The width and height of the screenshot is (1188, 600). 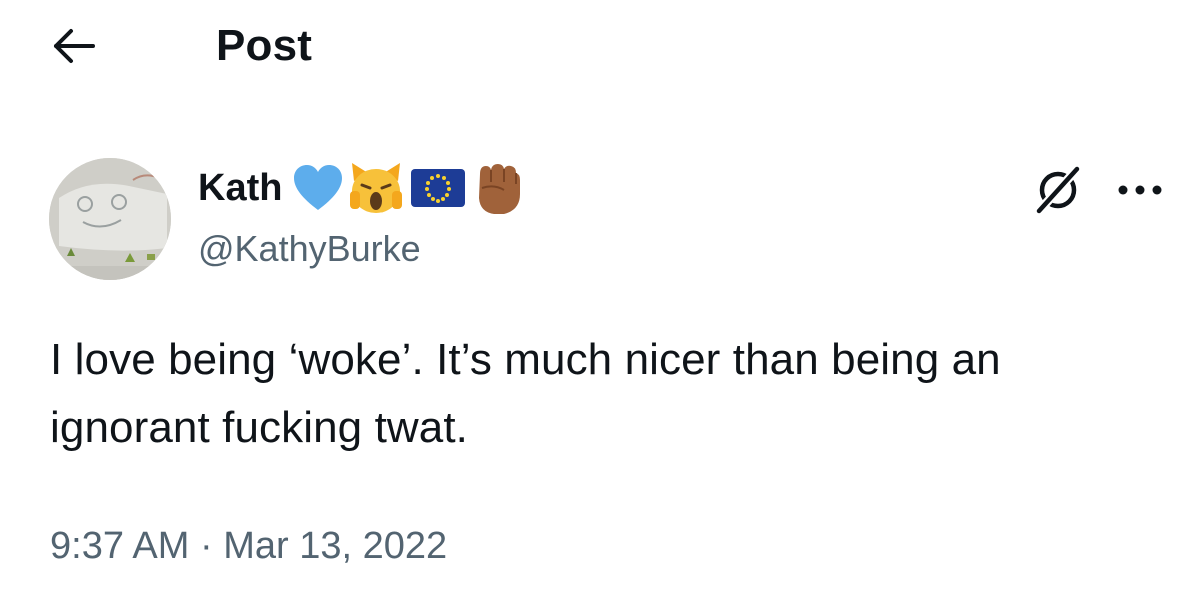 I want to click on post-date: Mar 13, 2022, so click(x=335, y=546).